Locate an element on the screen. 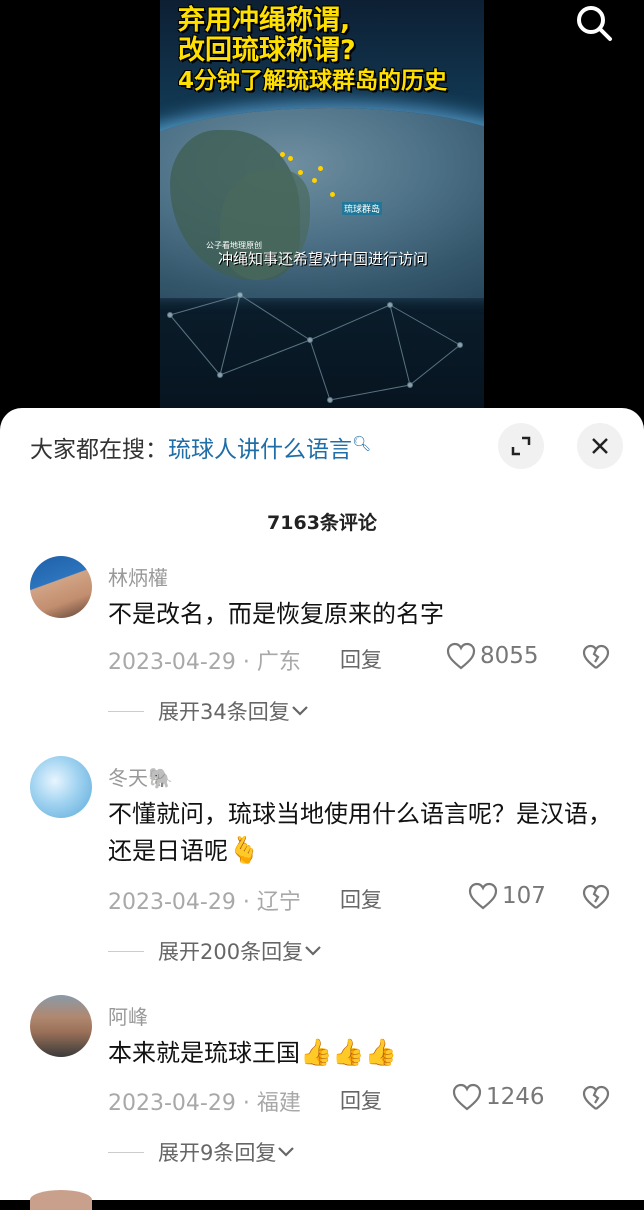  expand-replies-button: 展开9条回复 is located at coordinates (202, 1152).